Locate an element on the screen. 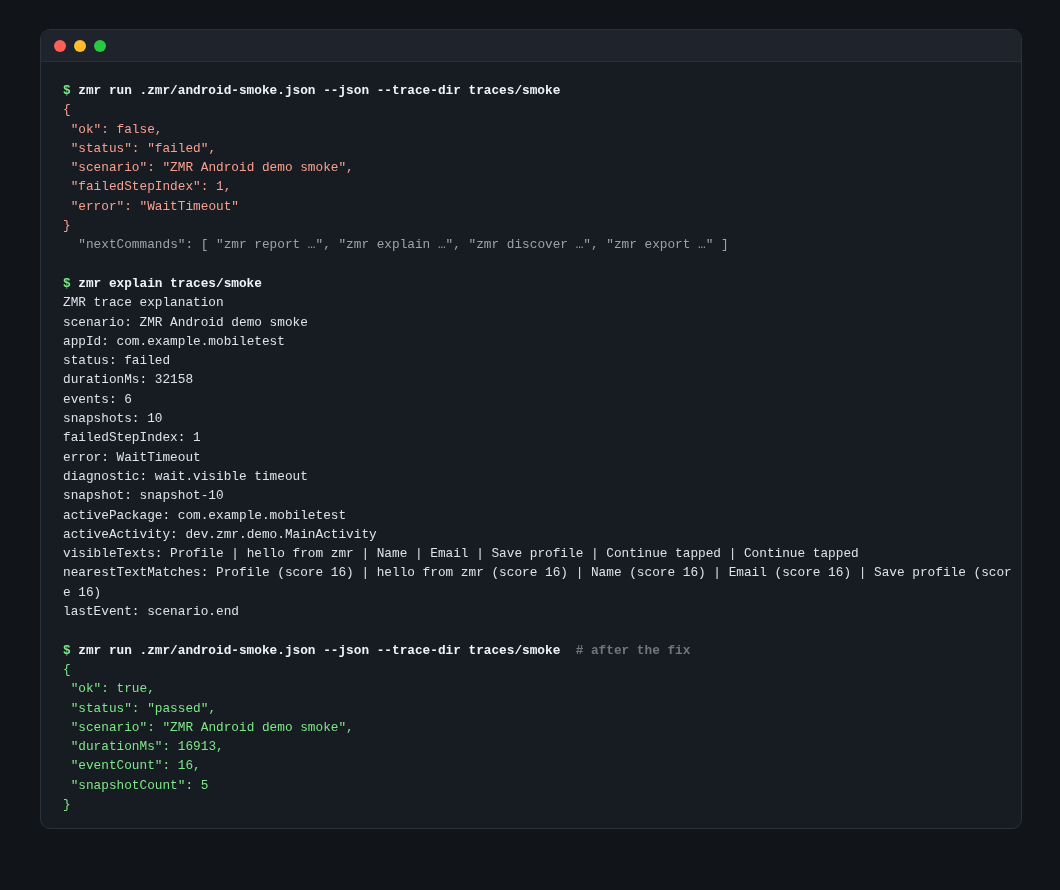  output-line: events: 6 is located at coordinates (97, 399).